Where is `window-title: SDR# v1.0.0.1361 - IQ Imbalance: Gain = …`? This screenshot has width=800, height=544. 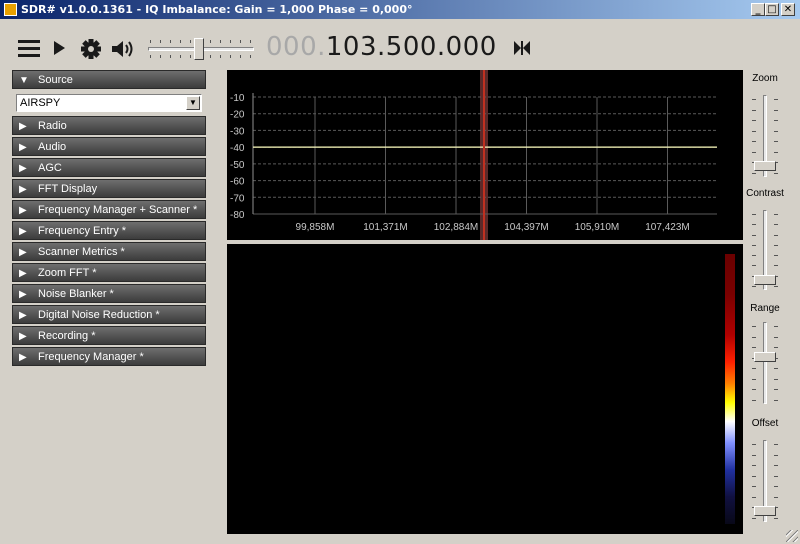
window-title: SDR# v1.0.0.1361 - IQ Imbalance: Gain = … is located at coordinates (217, 9).